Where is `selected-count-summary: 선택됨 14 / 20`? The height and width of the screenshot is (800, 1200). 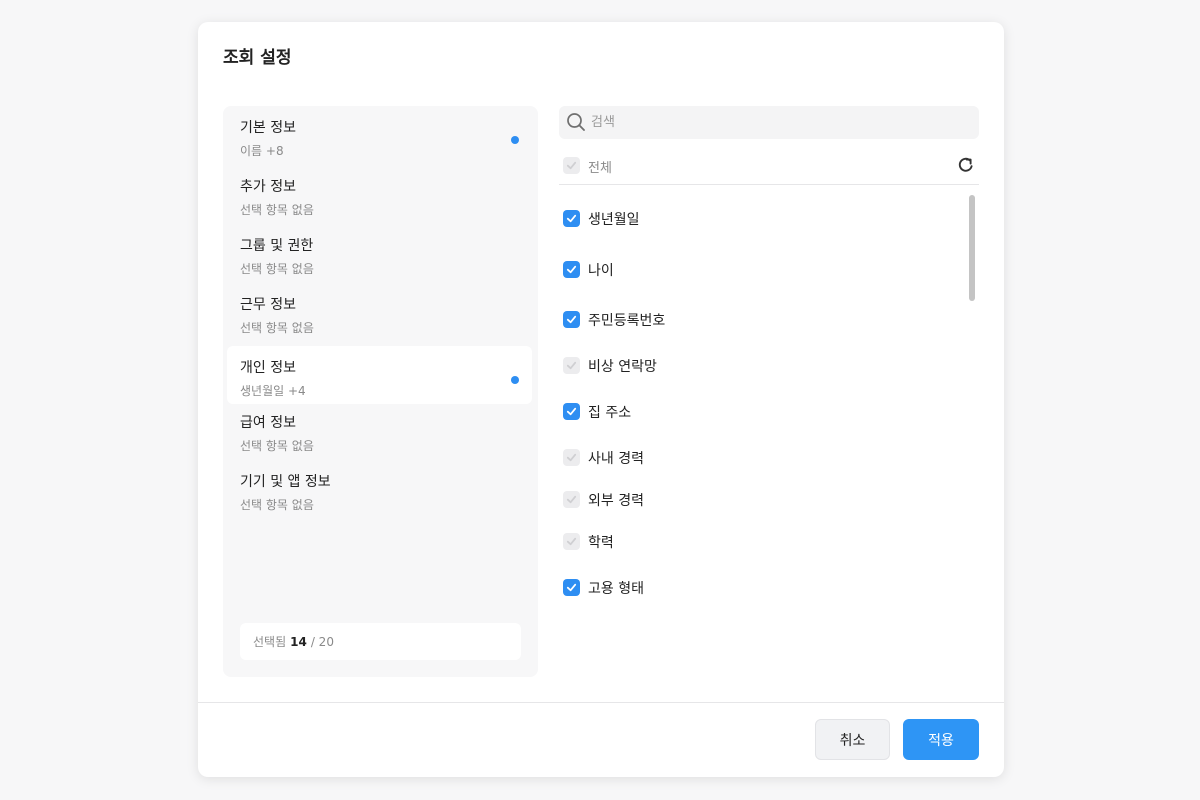 selected-count-summary: 선택됨 14 / 20 is located at coordinates (380, 641).